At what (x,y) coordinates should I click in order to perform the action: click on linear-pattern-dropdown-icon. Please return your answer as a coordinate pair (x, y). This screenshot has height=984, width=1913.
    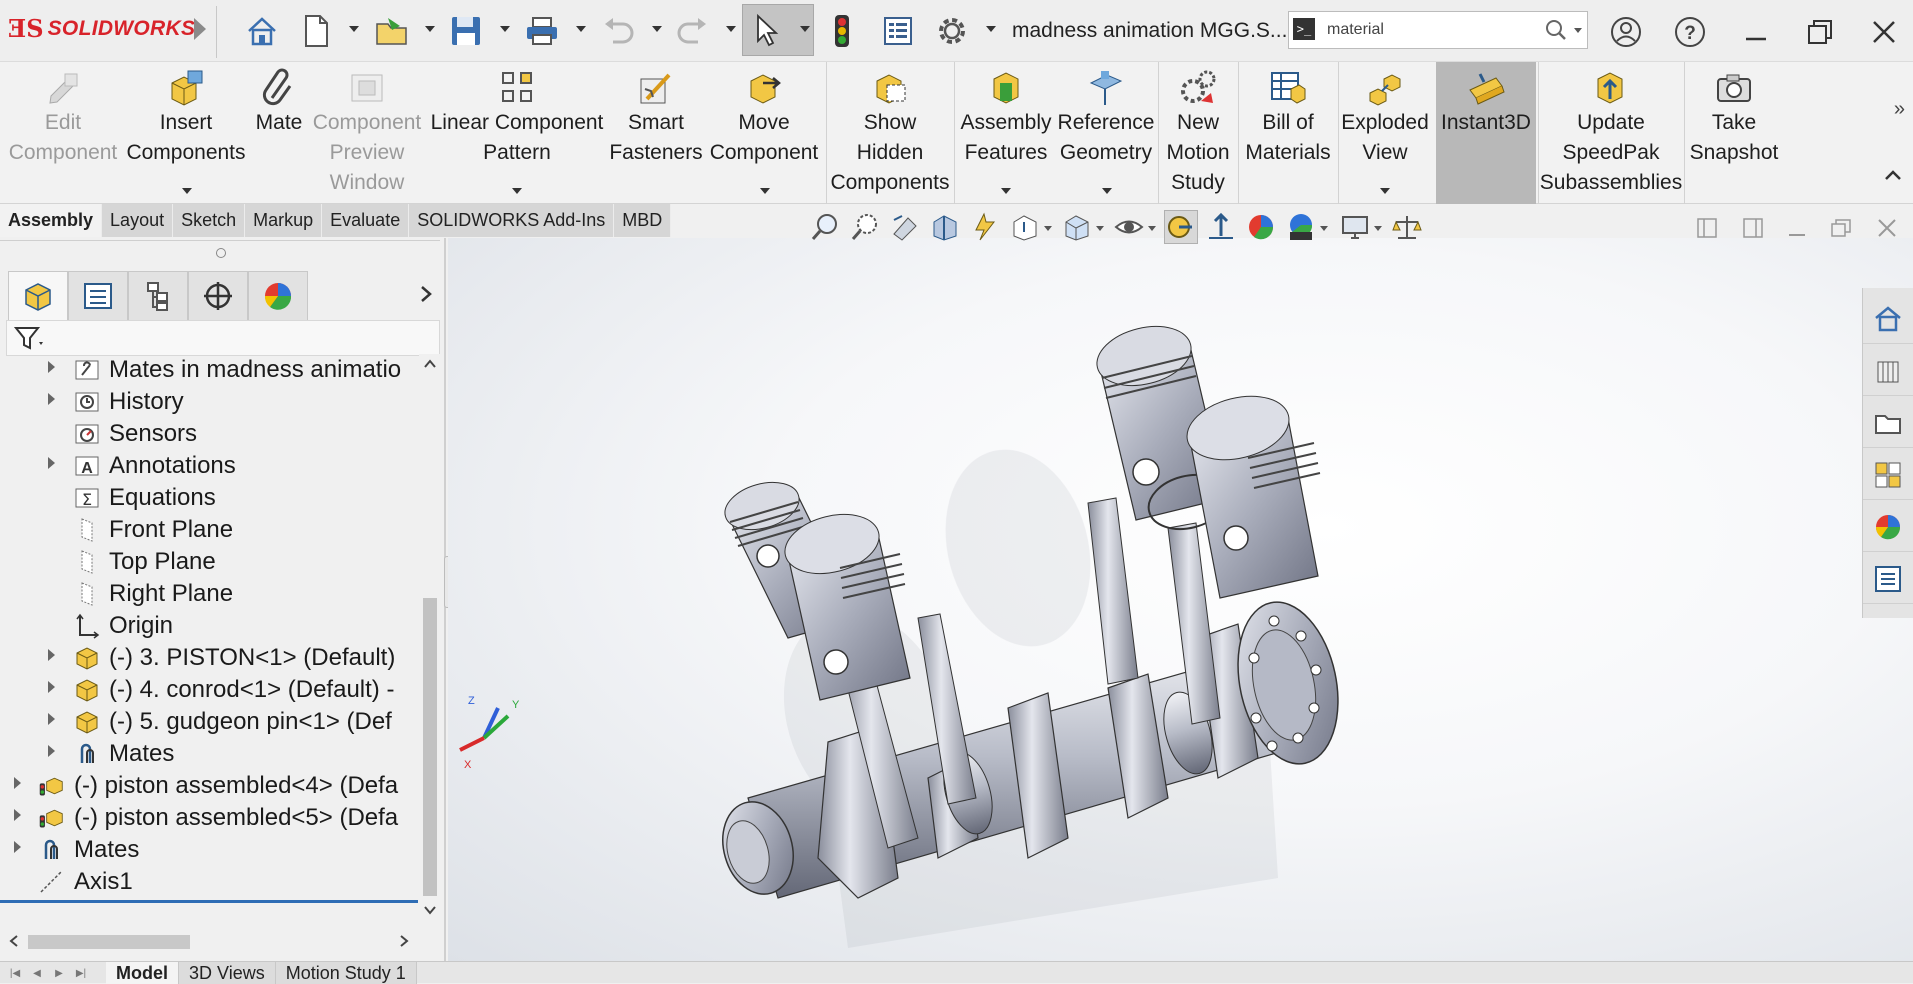
    Looking at the image, I should click on (517, 191).